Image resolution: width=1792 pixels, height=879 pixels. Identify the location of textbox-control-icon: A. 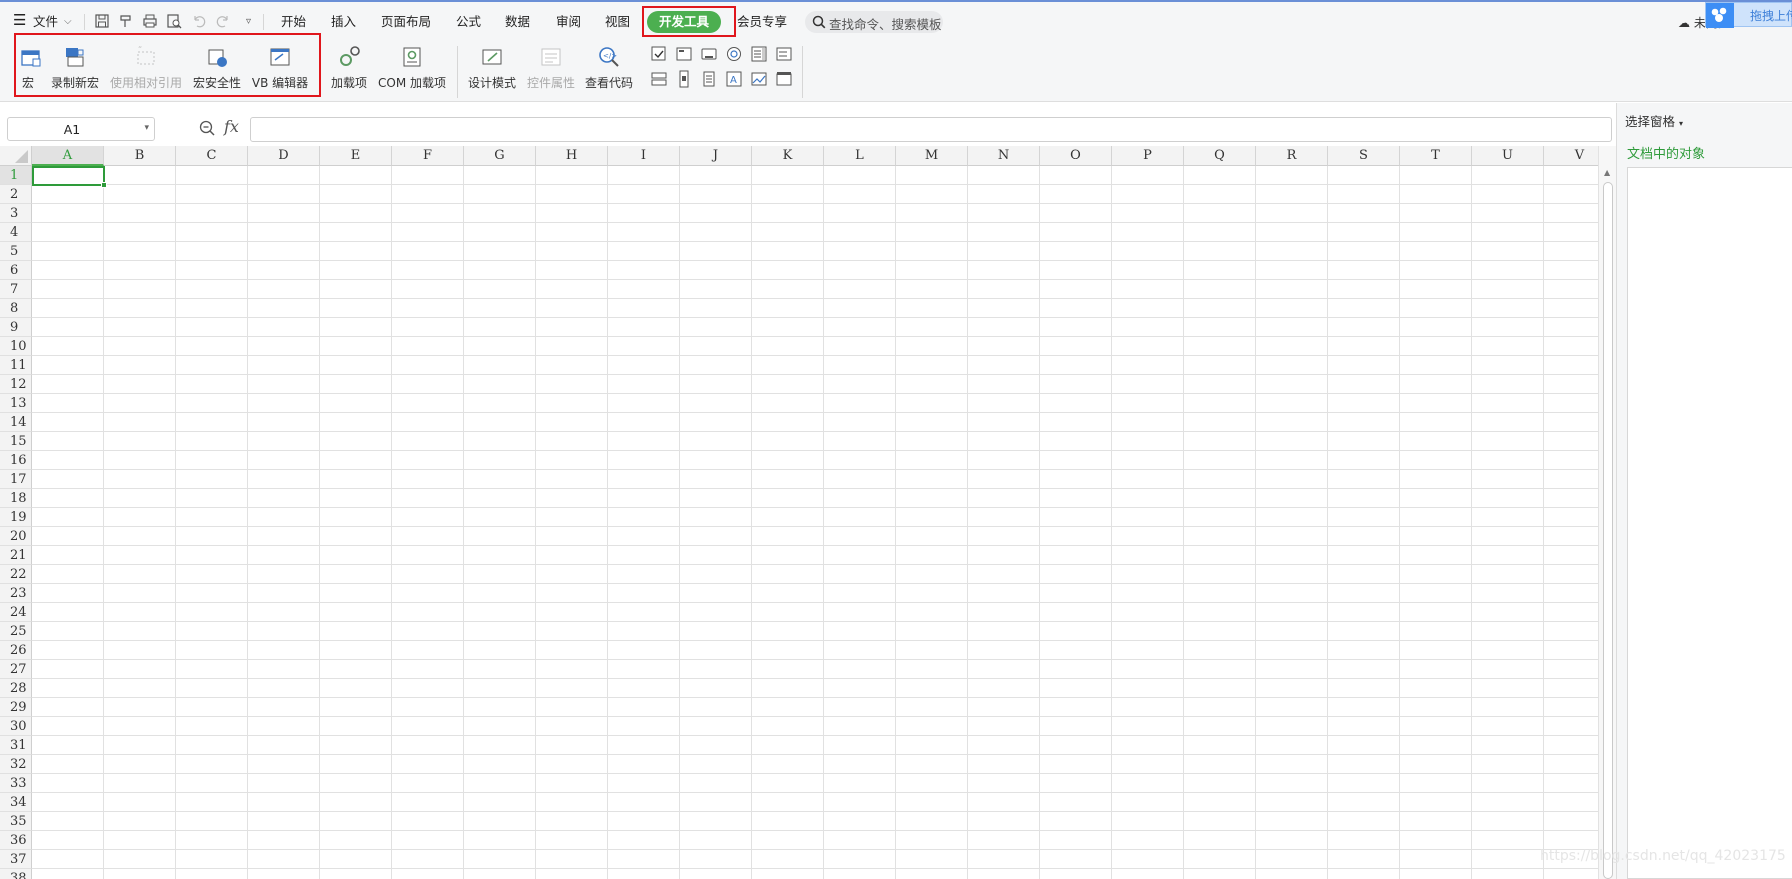
(734, 79).